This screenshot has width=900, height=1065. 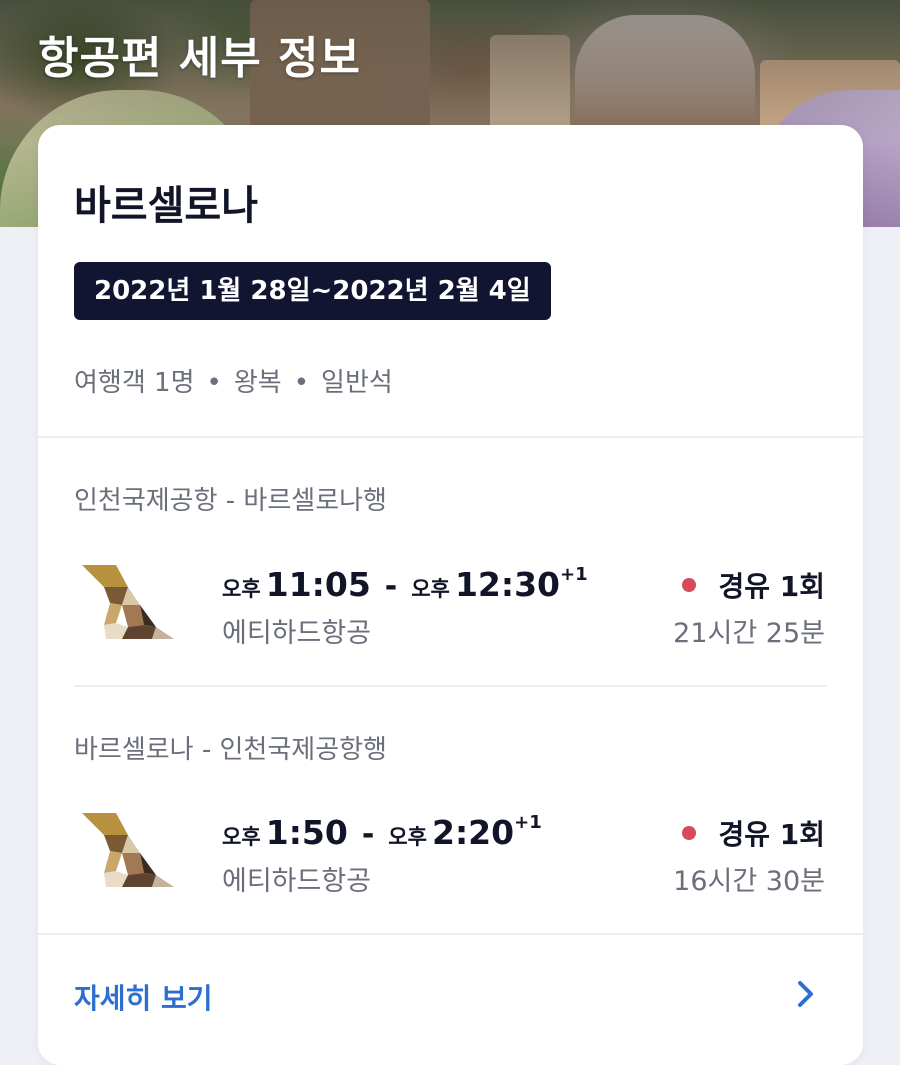 I want to click on depart-time: 11:05, so click(x=318, y=584).